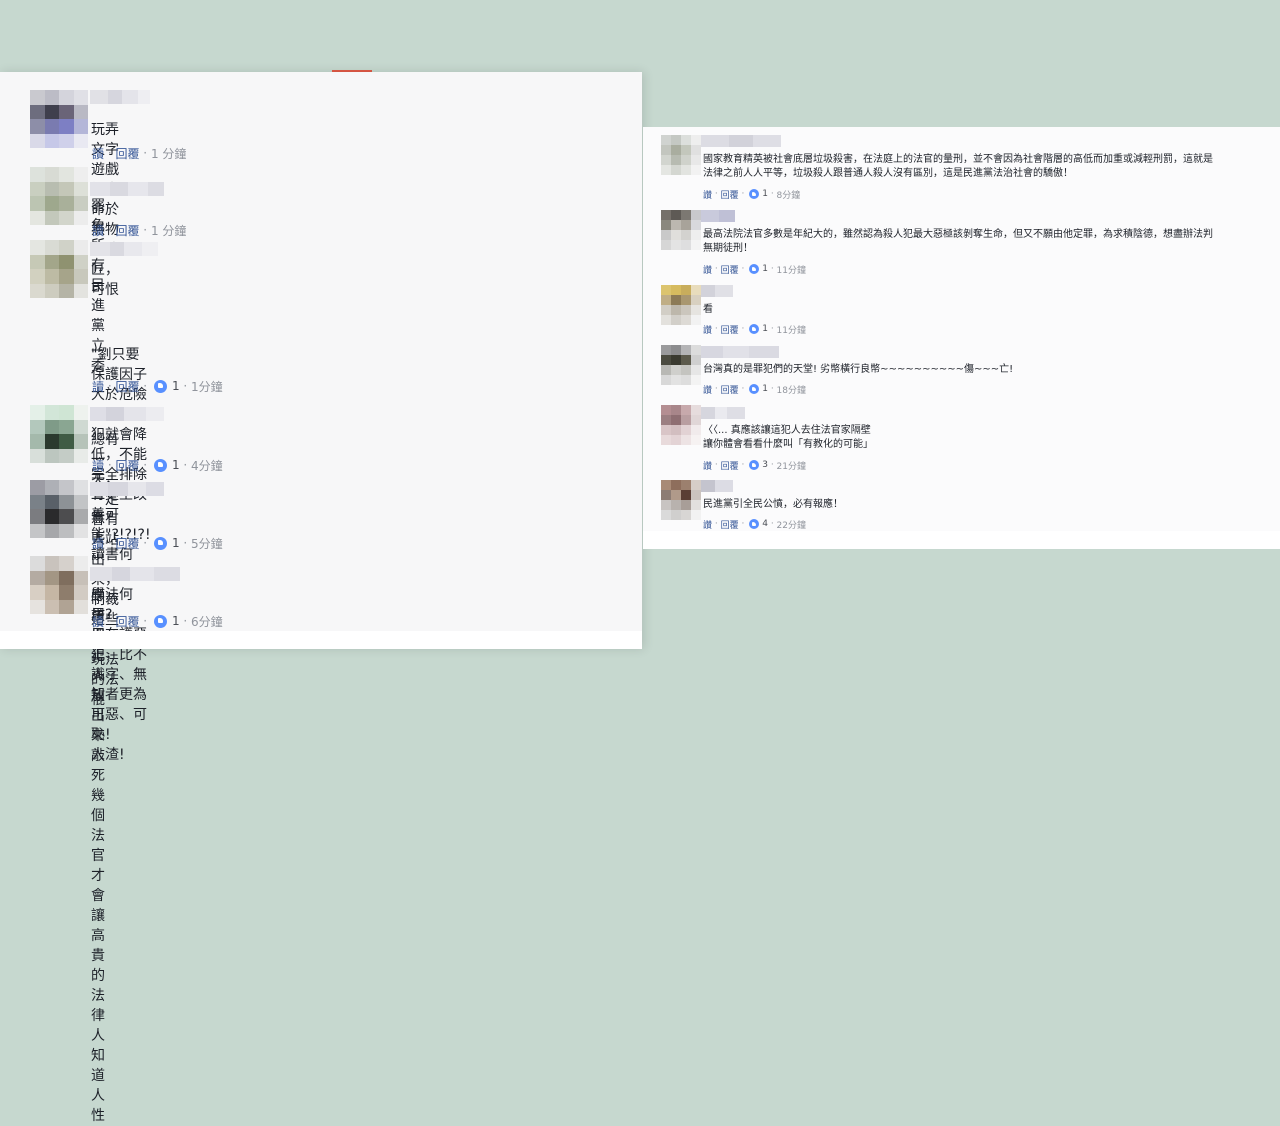  I want to click on comment-meta: 讀 · 回覆 · 1 · 4分鐘, so click(157, 465).